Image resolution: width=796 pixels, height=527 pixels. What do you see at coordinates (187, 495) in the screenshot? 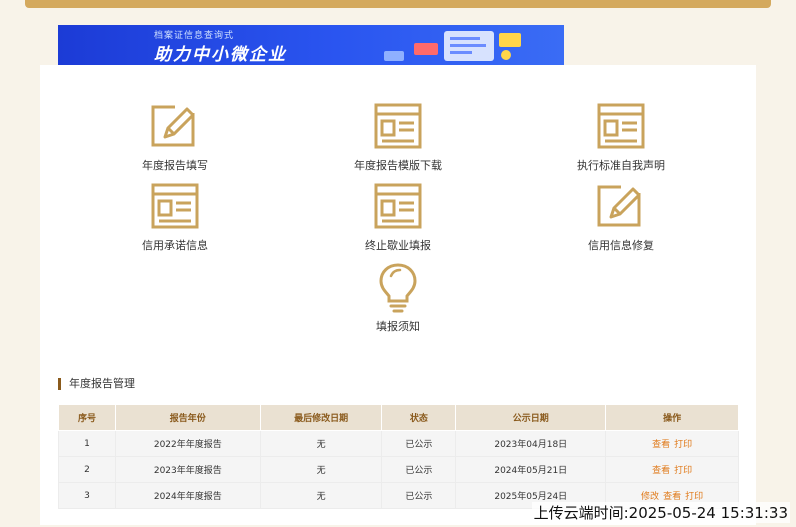
I see `cell-year: 2024年年度报告` at bounding box center [187, 495].